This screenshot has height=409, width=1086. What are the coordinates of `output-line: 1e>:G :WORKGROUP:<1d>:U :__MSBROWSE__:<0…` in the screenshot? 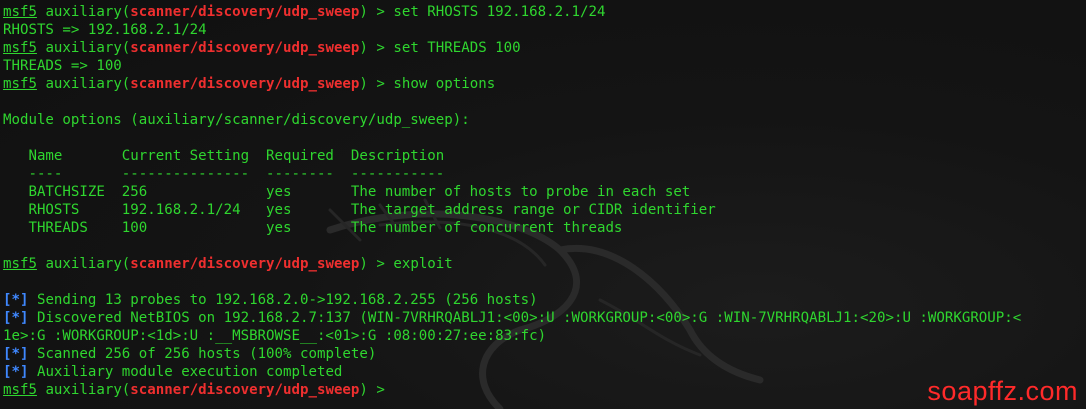 It's located at (275, 336).